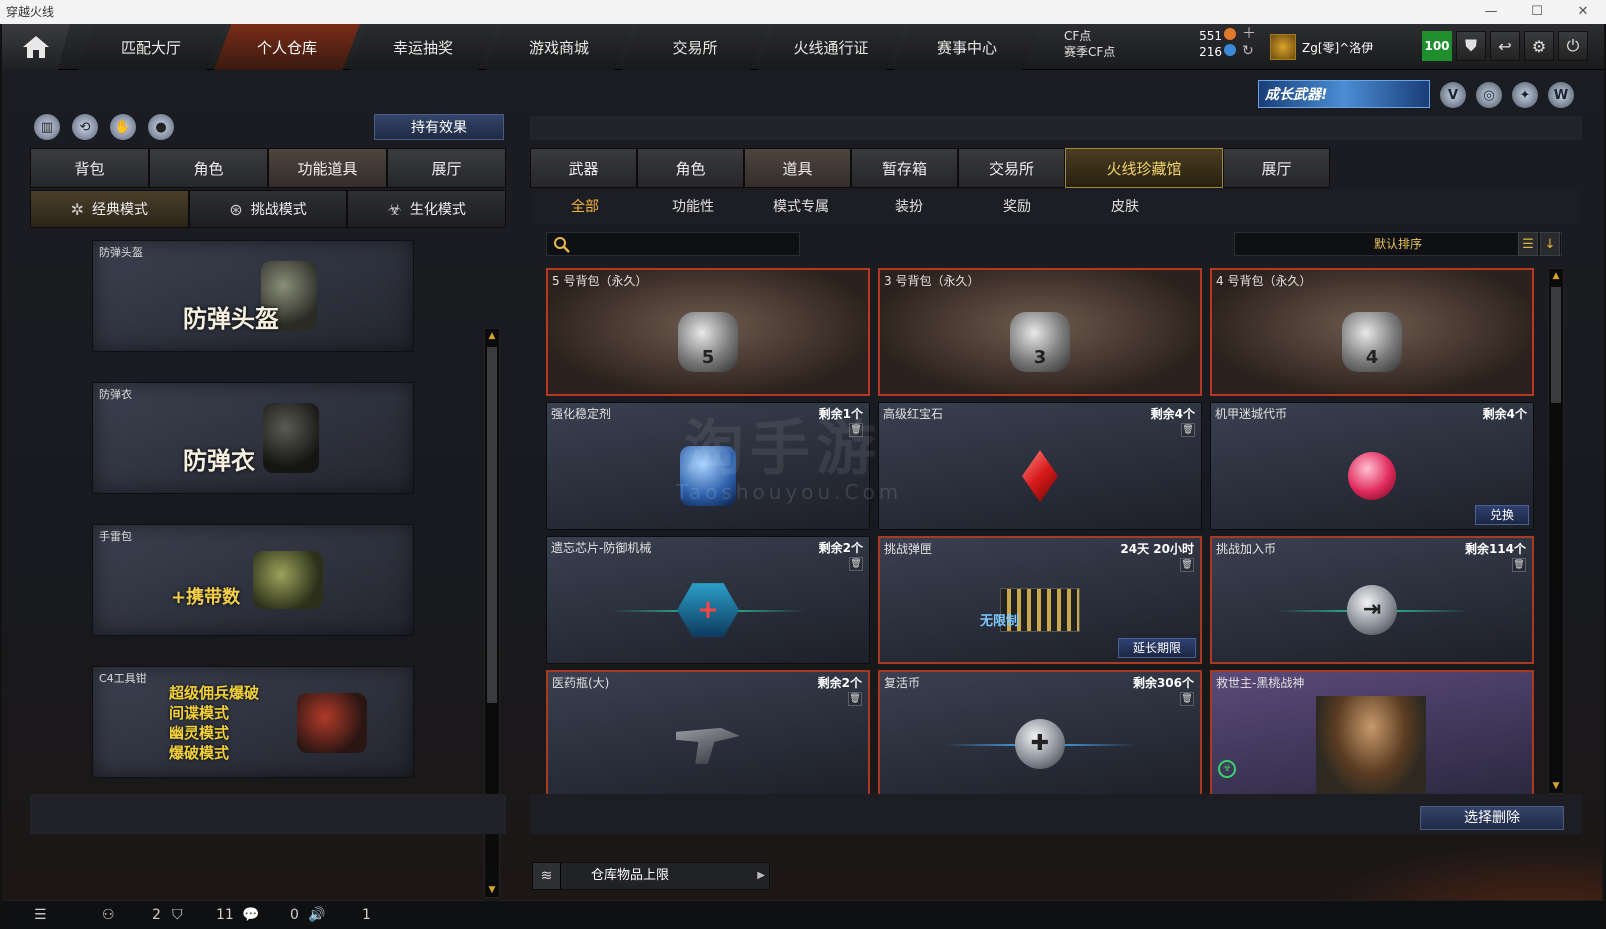  Describe the element at coordinates (206, 597) in the screenshot. I see `item-title: +携带数` at that location.